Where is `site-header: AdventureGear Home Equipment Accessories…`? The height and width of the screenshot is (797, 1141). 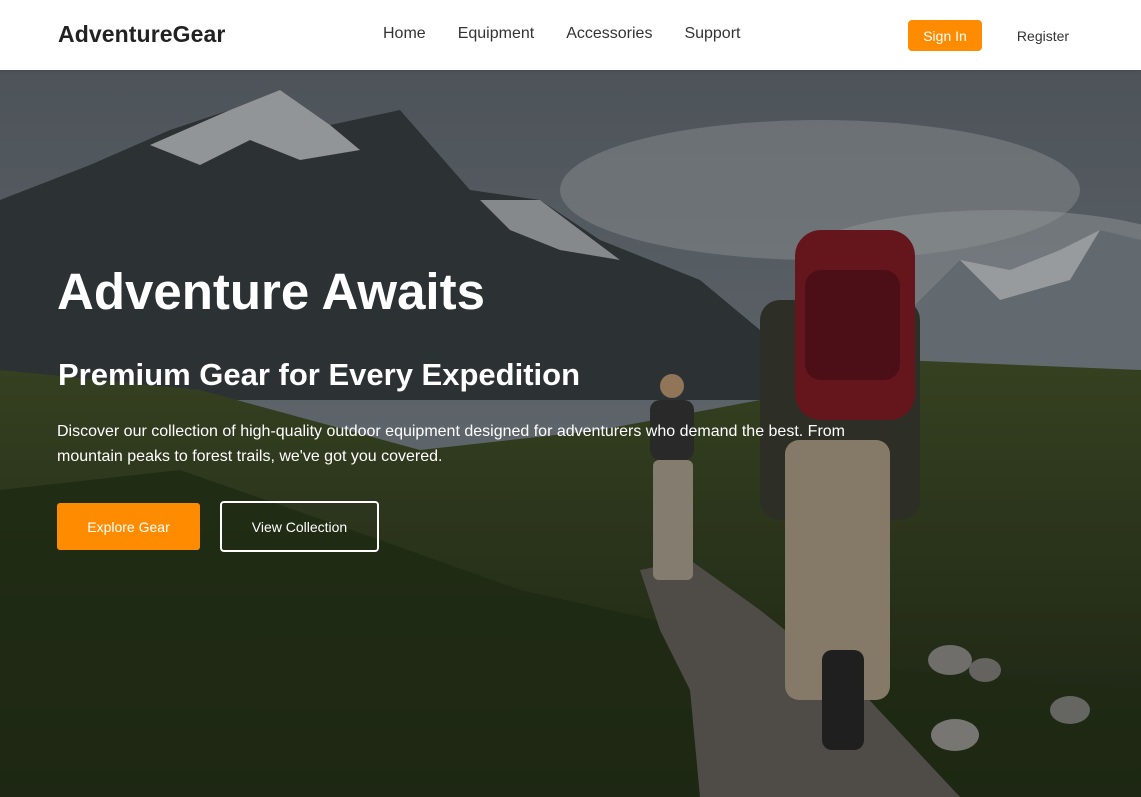 site-header: AdventureGear Home Equipment Accessories… is located at coordinates (570, 35).